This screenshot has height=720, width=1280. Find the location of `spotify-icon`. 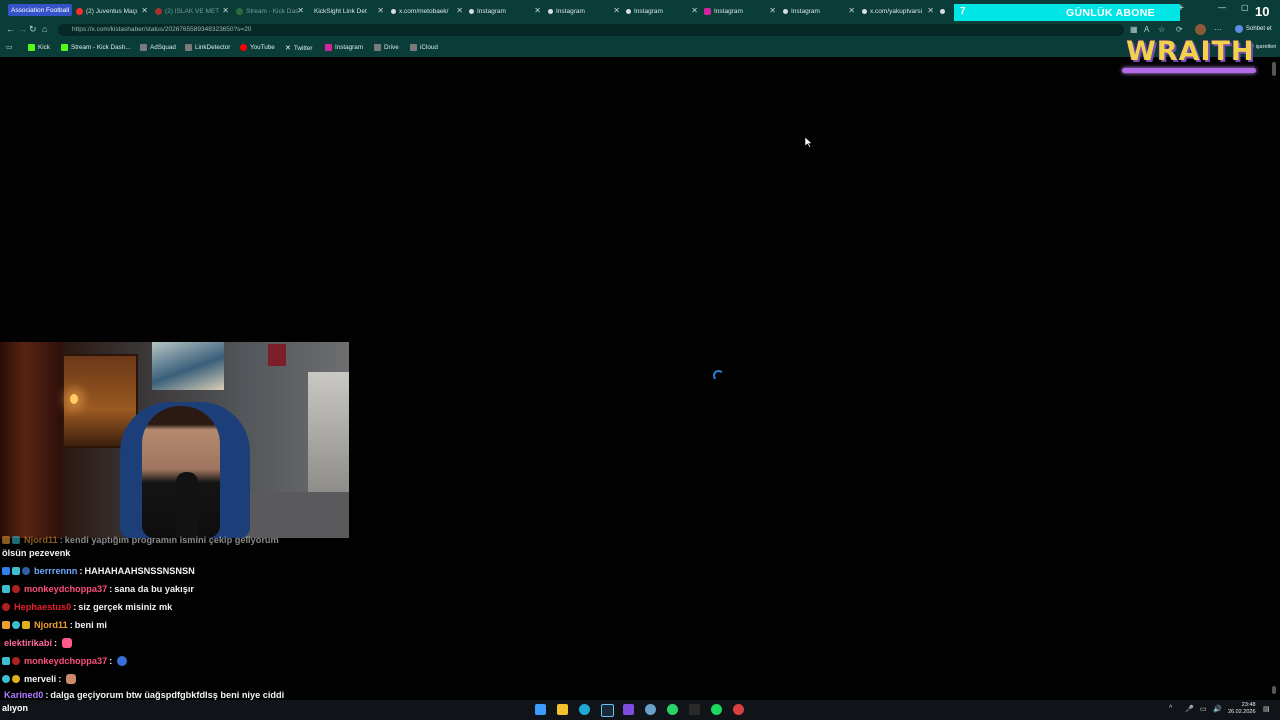

spotify-icon is located at coordinates (716, 709).